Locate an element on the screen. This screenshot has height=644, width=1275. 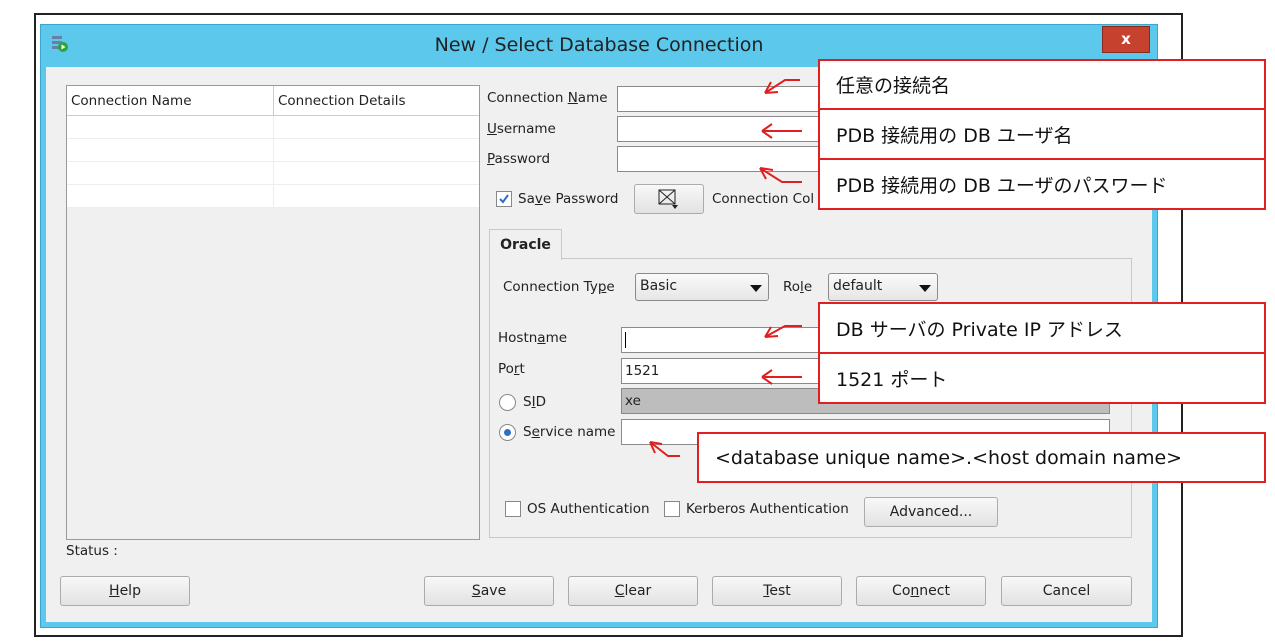
annotation-arrows is located at coordinates (725, 268).